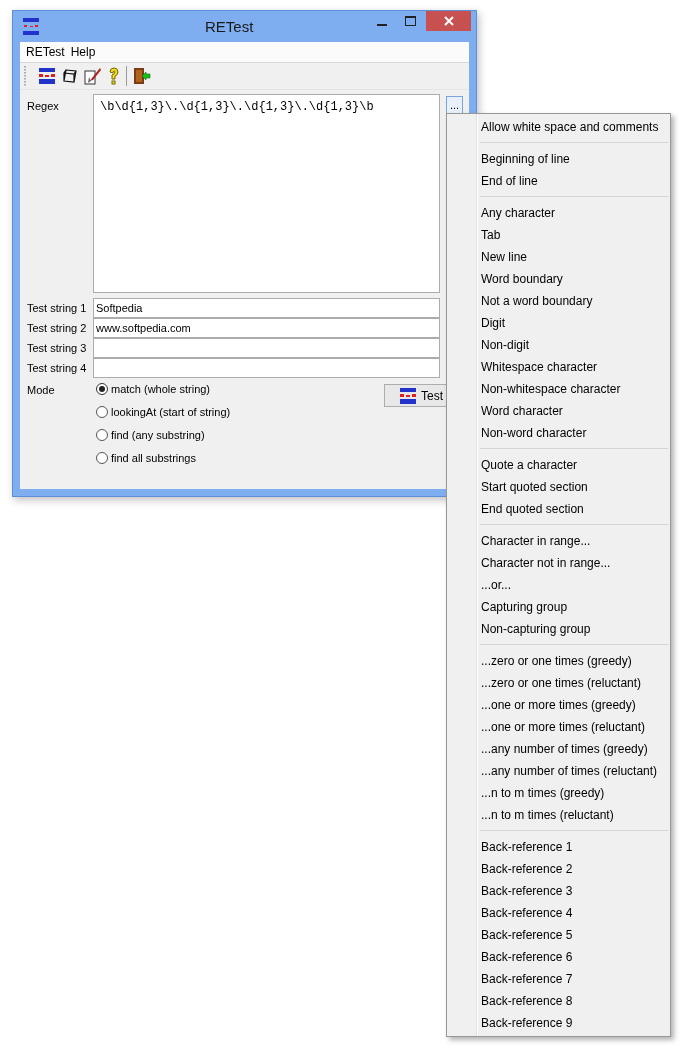 This screenshot has width=692, height=1056. Describe the element at coordinates (558, 683) in the screenshot. I see `popup-menu-item: ...zero or one times (reluctant)` at that location.